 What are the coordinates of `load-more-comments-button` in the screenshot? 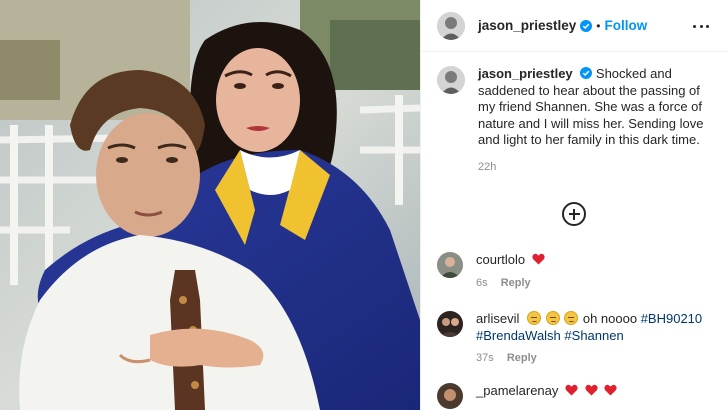 It's located at (574, 214).